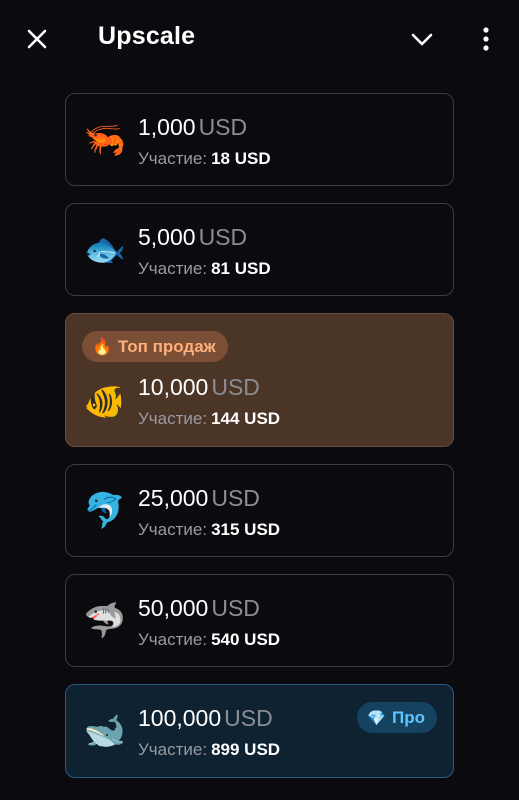 This screenshot has height=800, width=519. Describe the element at coordinates (259, 39) in the screenshot. I see `top-bar: Upscale` at that location.